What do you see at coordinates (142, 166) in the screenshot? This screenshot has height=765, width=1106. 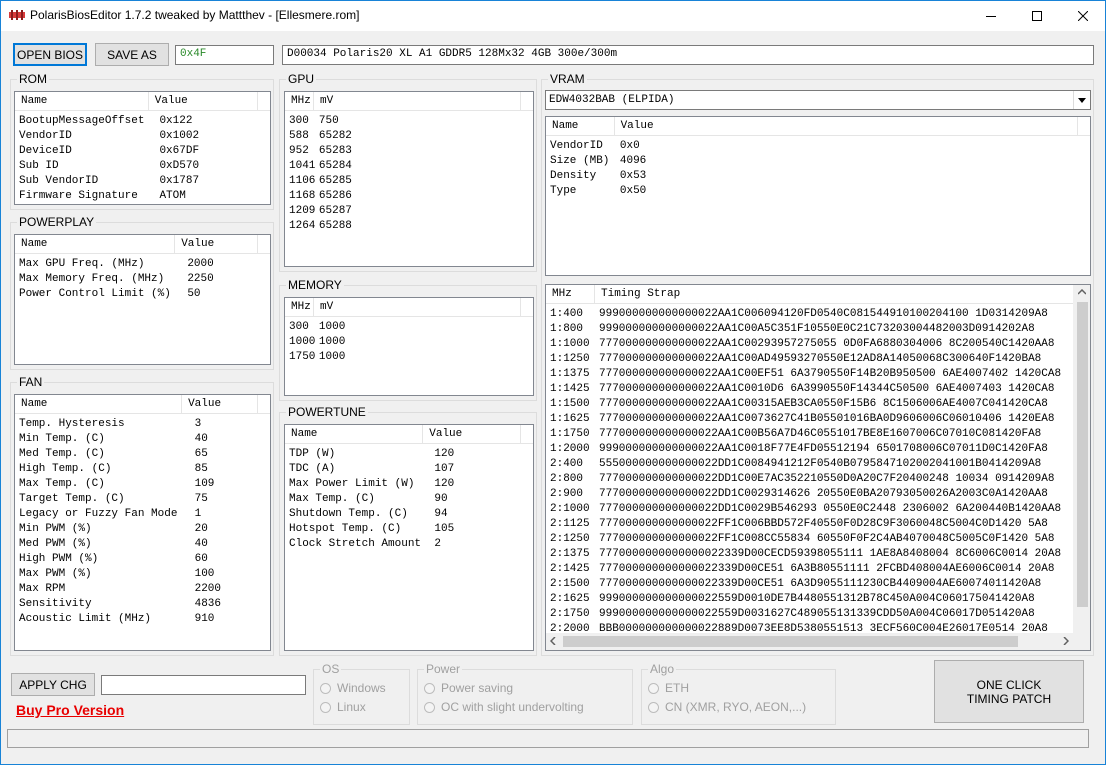 I see `list-item: Sub ID 0xD570` at bounding box center [142, 166].